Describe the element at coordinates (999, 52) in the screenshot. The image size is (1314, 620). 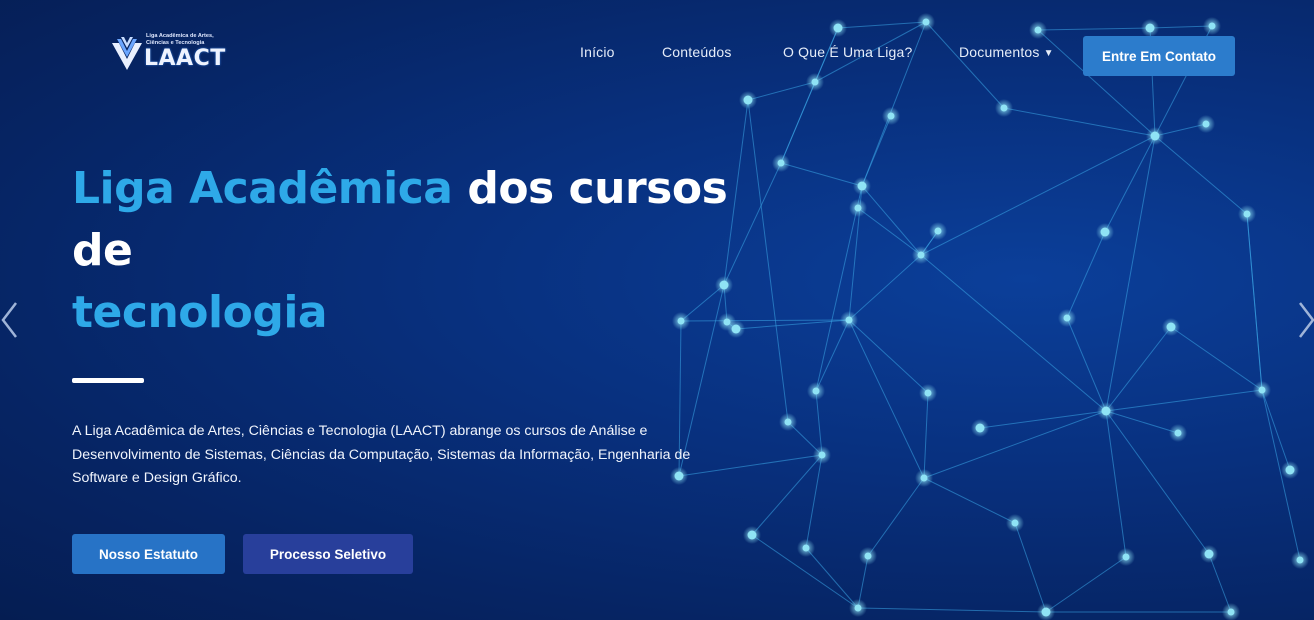
I see `nav-item-documentos-label: Documentos` at that location.